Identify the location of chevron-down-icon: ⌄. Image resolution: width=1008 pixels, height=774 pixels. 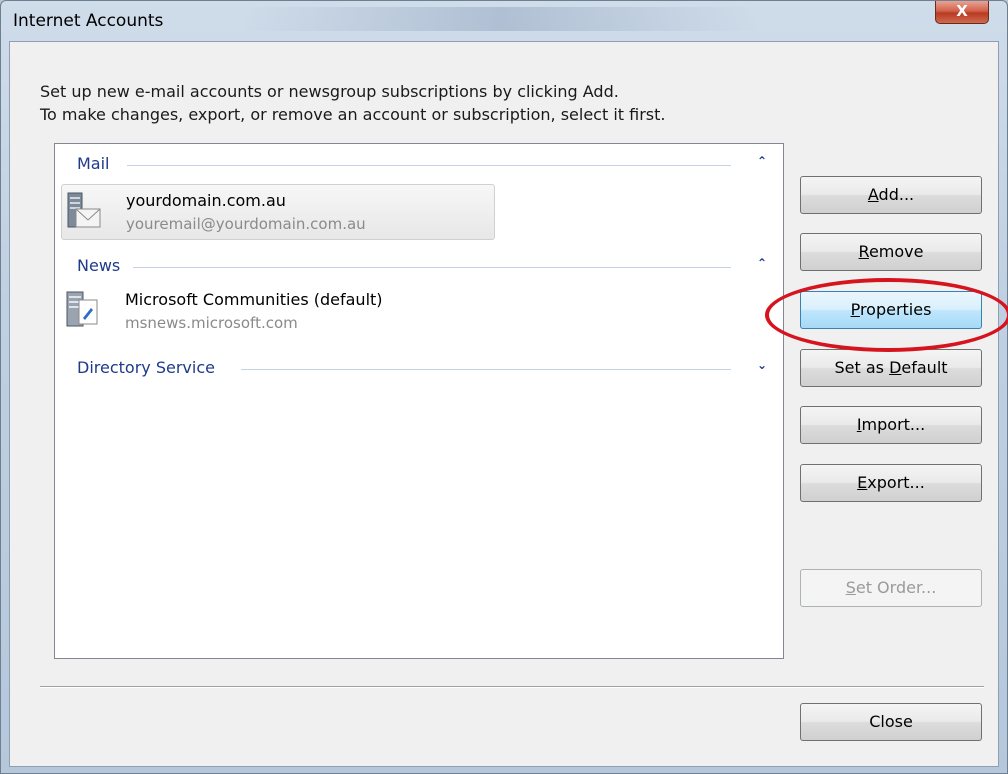
(762, 365).